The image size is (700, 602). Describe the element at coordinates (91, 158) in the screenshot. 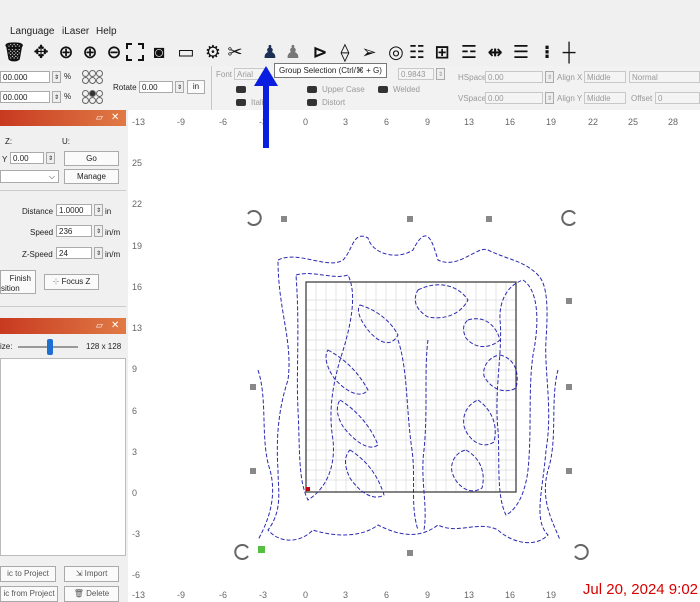

I see `go-button: Go` at that location.